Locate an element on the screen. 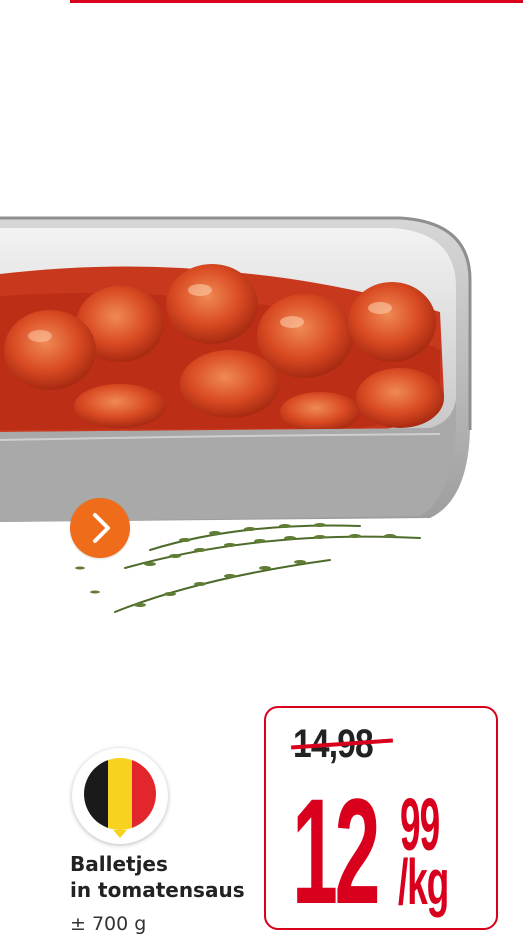 The height and width of the screenshot is (947, 523). belgium-flag-icon is located at coordinates (120, 798).